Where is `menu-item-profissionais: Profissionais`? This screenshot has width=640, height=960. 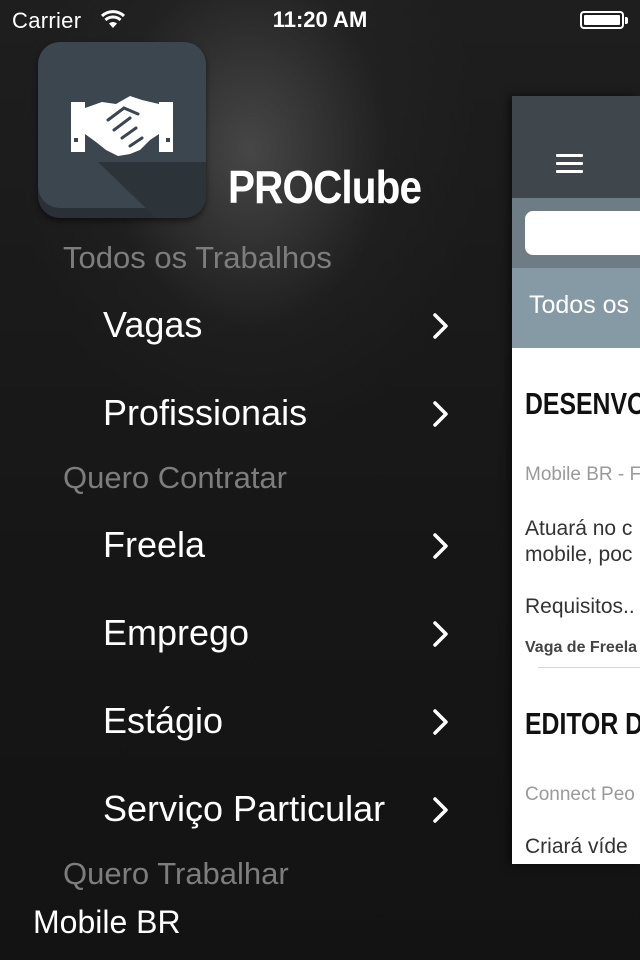
menu-item-profissionais: Profissionais is located at coordinates (240, 413).